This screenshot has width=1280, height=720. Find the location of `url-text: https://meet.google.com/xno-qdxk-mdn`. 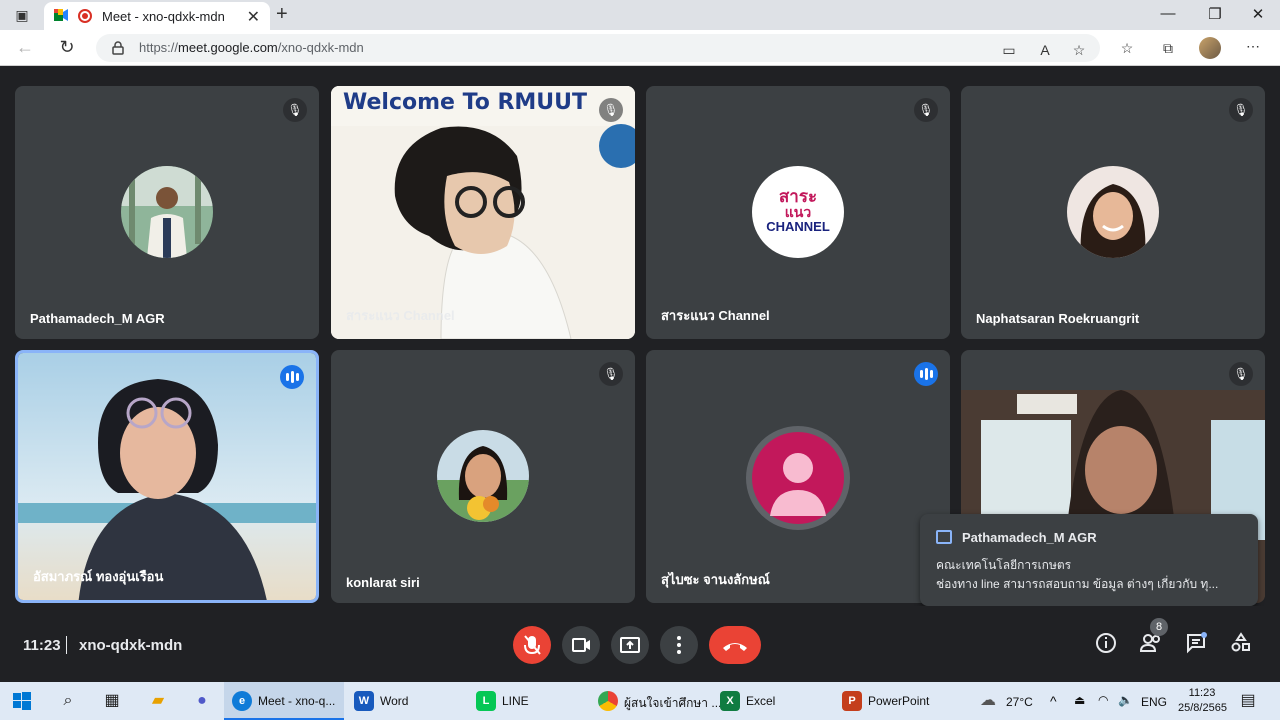

url-text: https://meet.google.com/xno-qdxk-mdn is located at coordinates (251, 47).